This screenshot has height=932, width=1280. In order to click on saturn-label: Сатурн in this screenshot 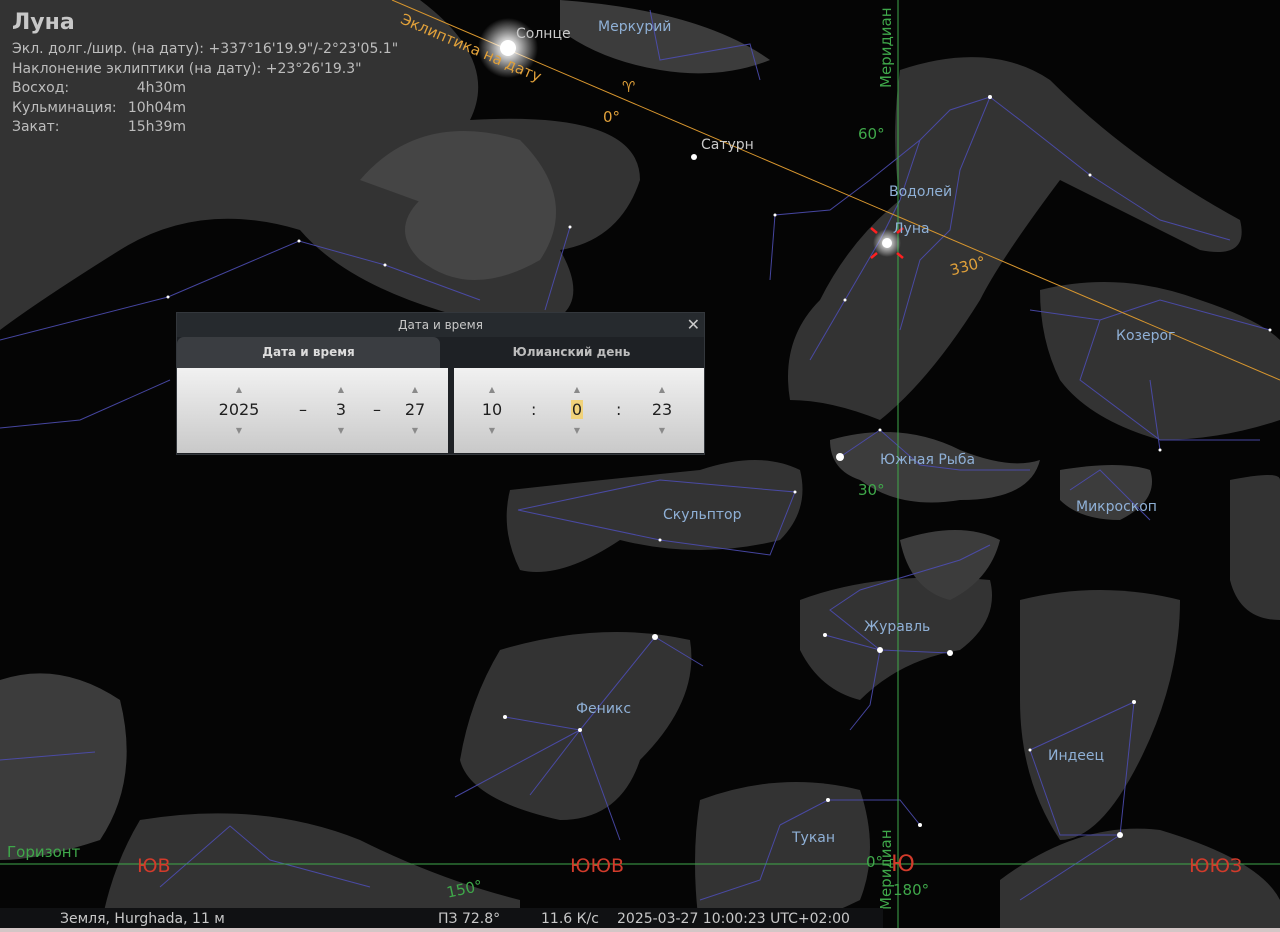, I will do `click(727, 145)`.